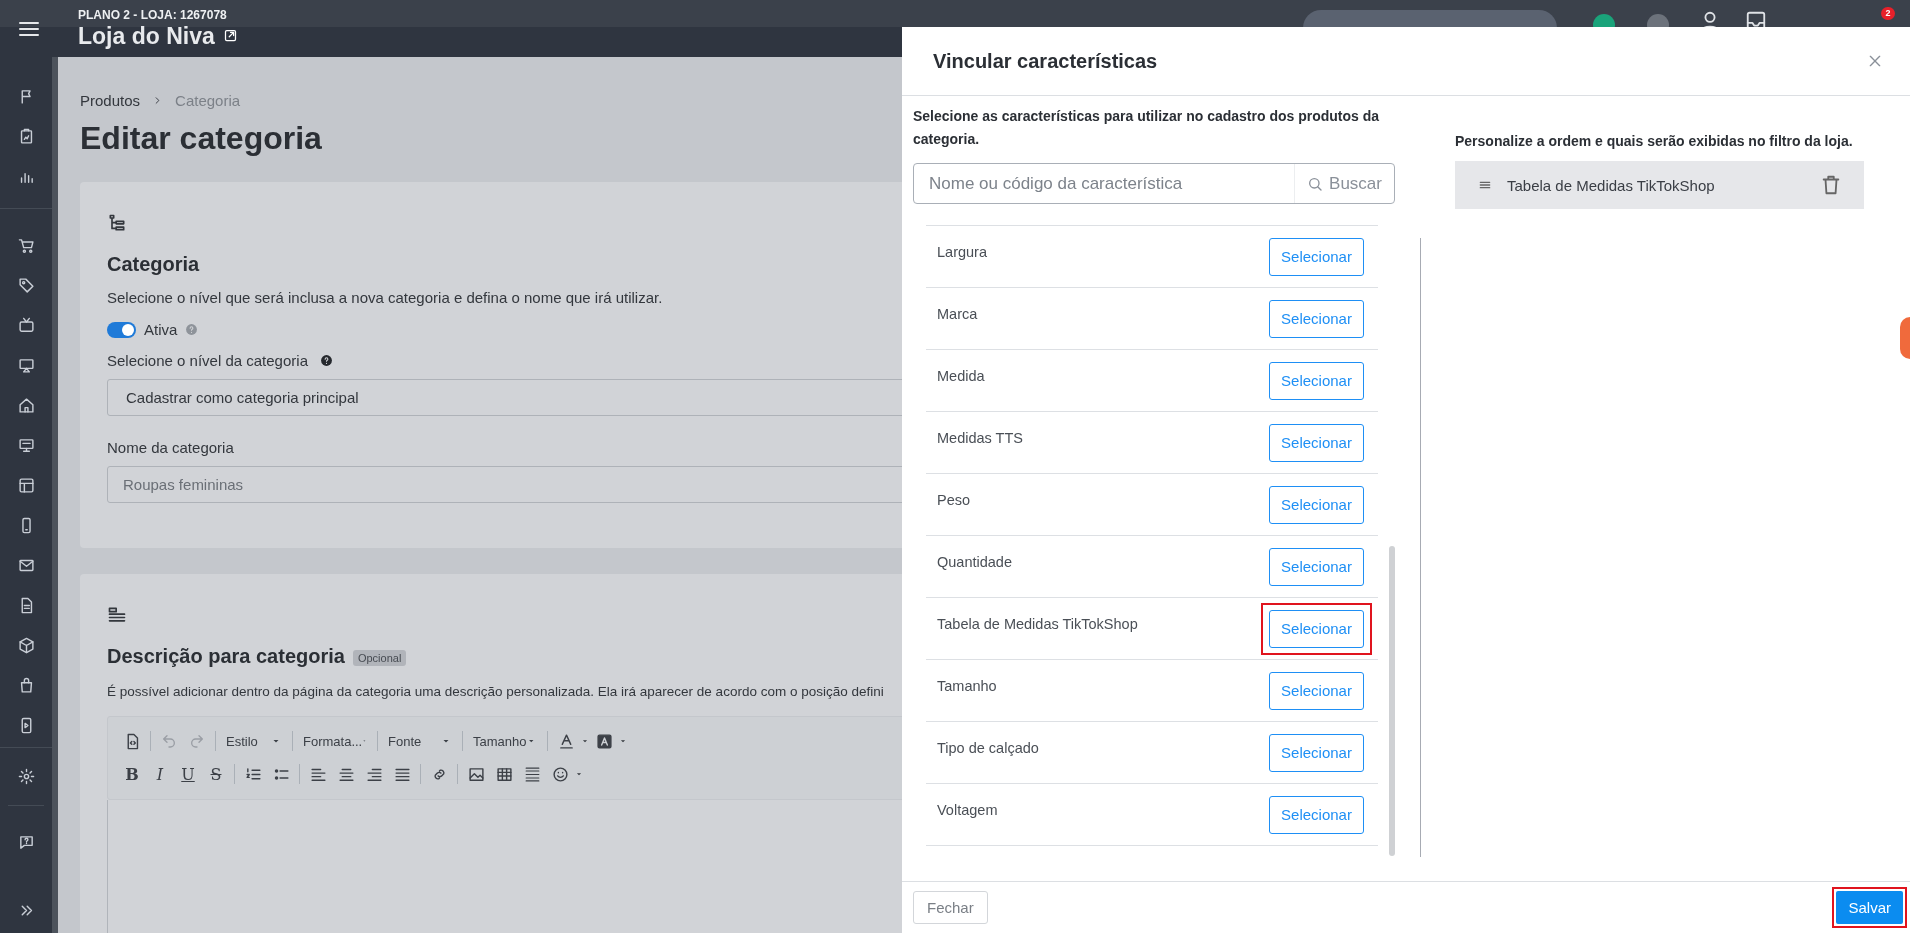 The width and height of the screenshot is (1910, 933). I want to click on editor-dropdown: Estilo, so click(254, 741).